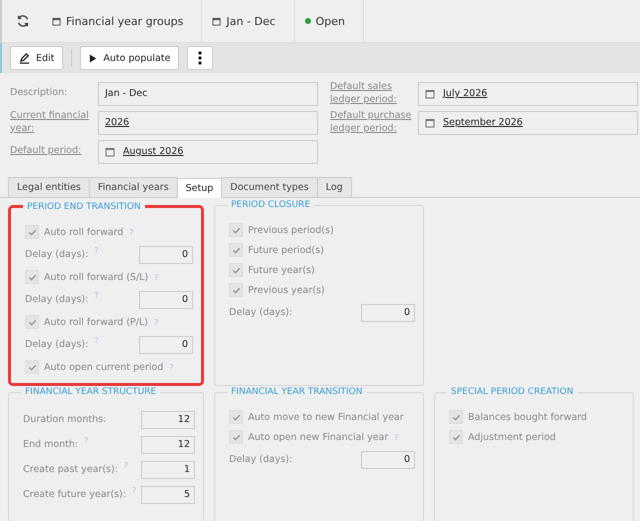 The image size is (640, 521). I want to click on group-title: FINANCIAL YEAR TRANSITION, so click(296, 392).